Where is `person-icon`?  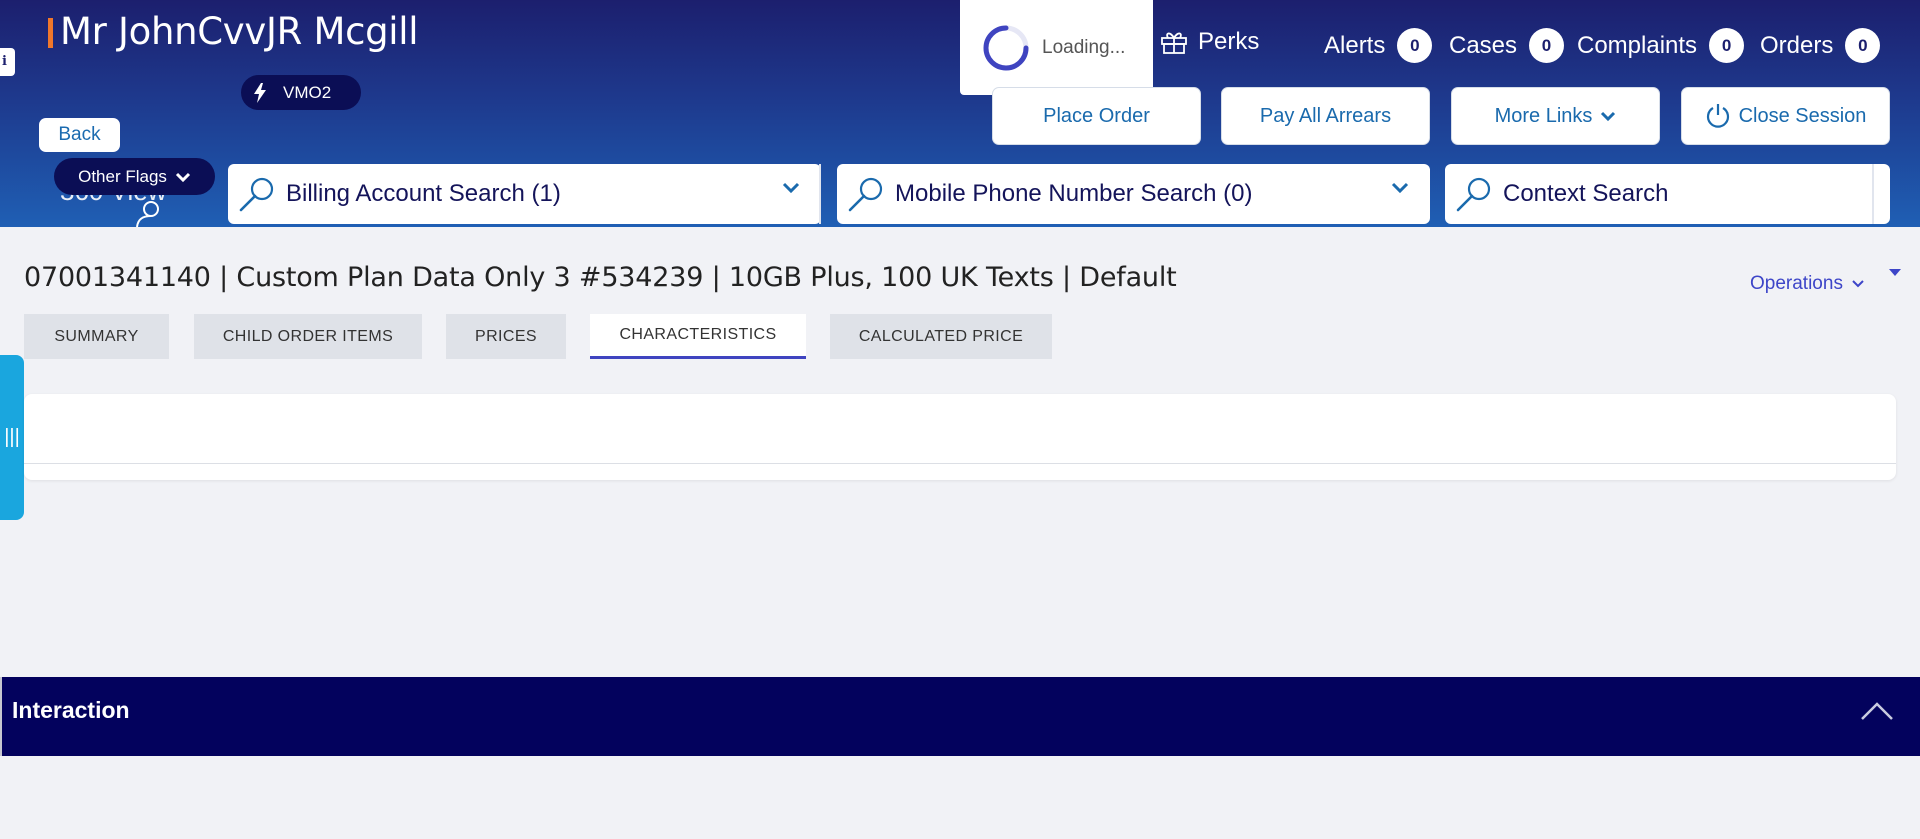
person-icon is located at coordinates (147, 214).